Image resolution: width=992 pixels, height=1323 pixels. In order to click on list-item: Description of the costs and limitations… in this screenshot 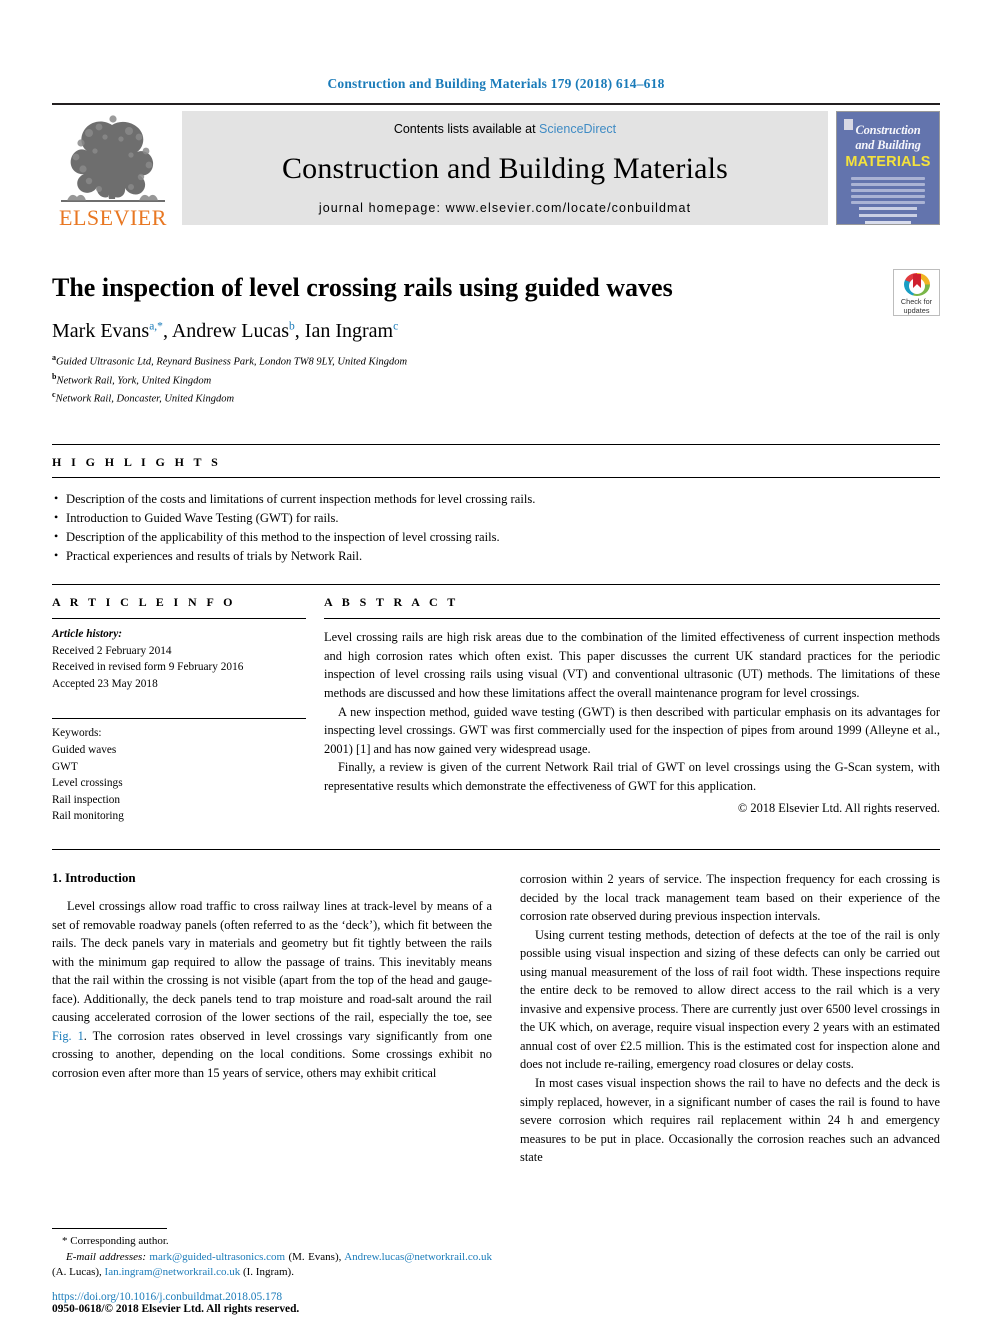, I will do `click(497, 499)`.